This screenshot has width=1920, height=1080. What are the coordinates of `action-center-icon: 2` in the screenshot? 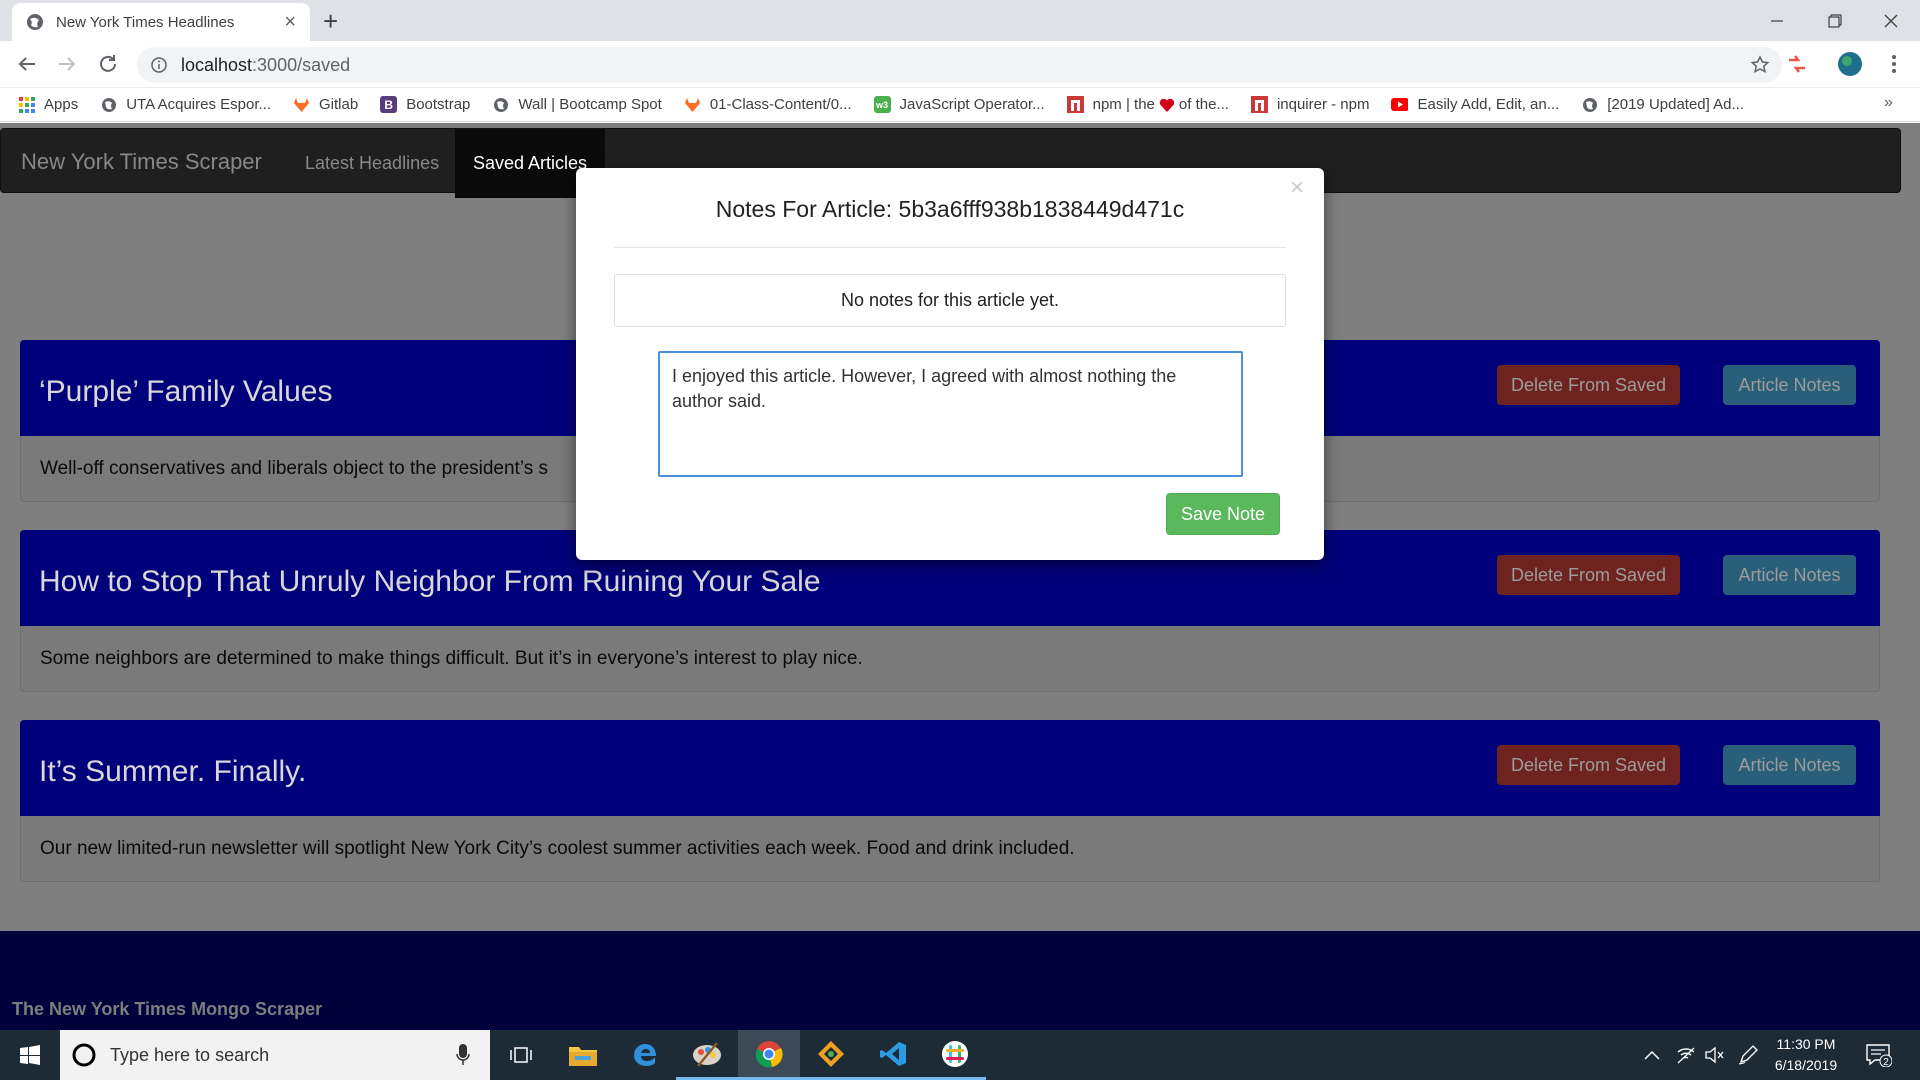 It's located at (1879, 1055).